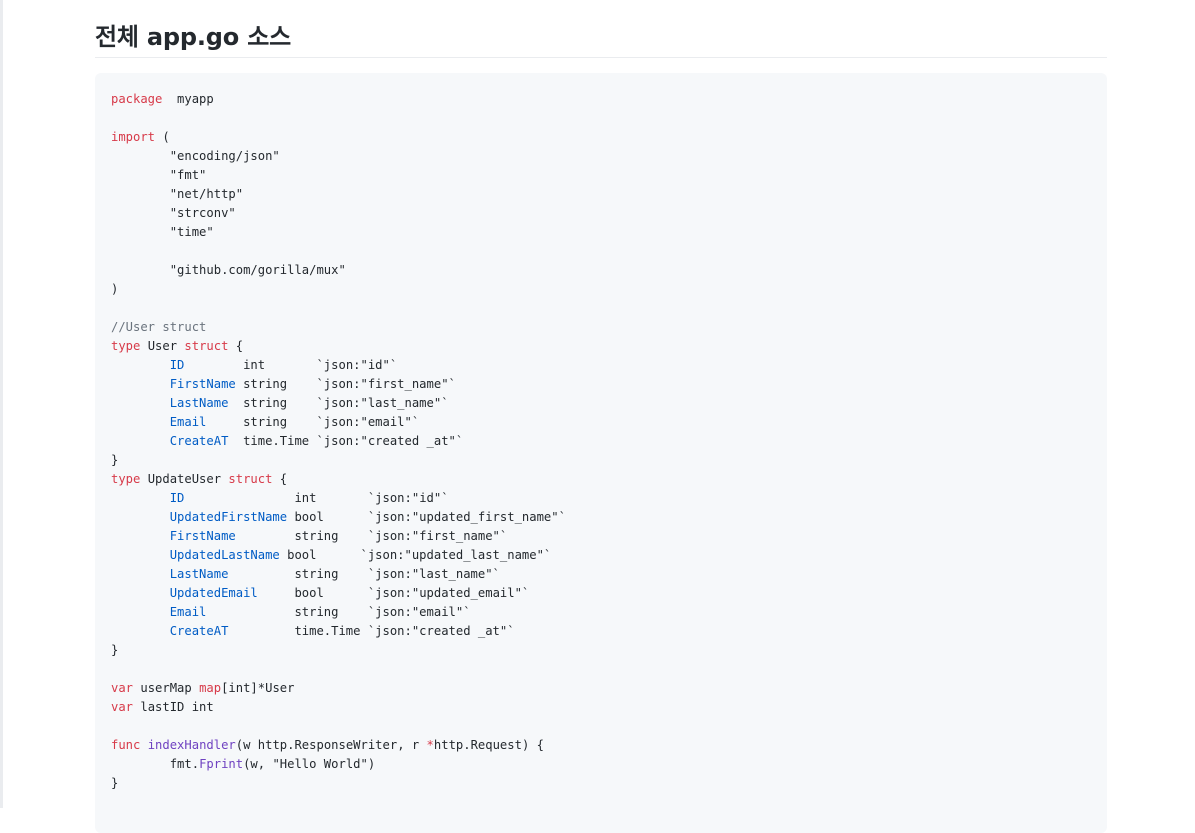  Describe the element at coordinates (228, 270) in the screenshot. I see `code-string: "github.com/gorilla/mux"` at that location.